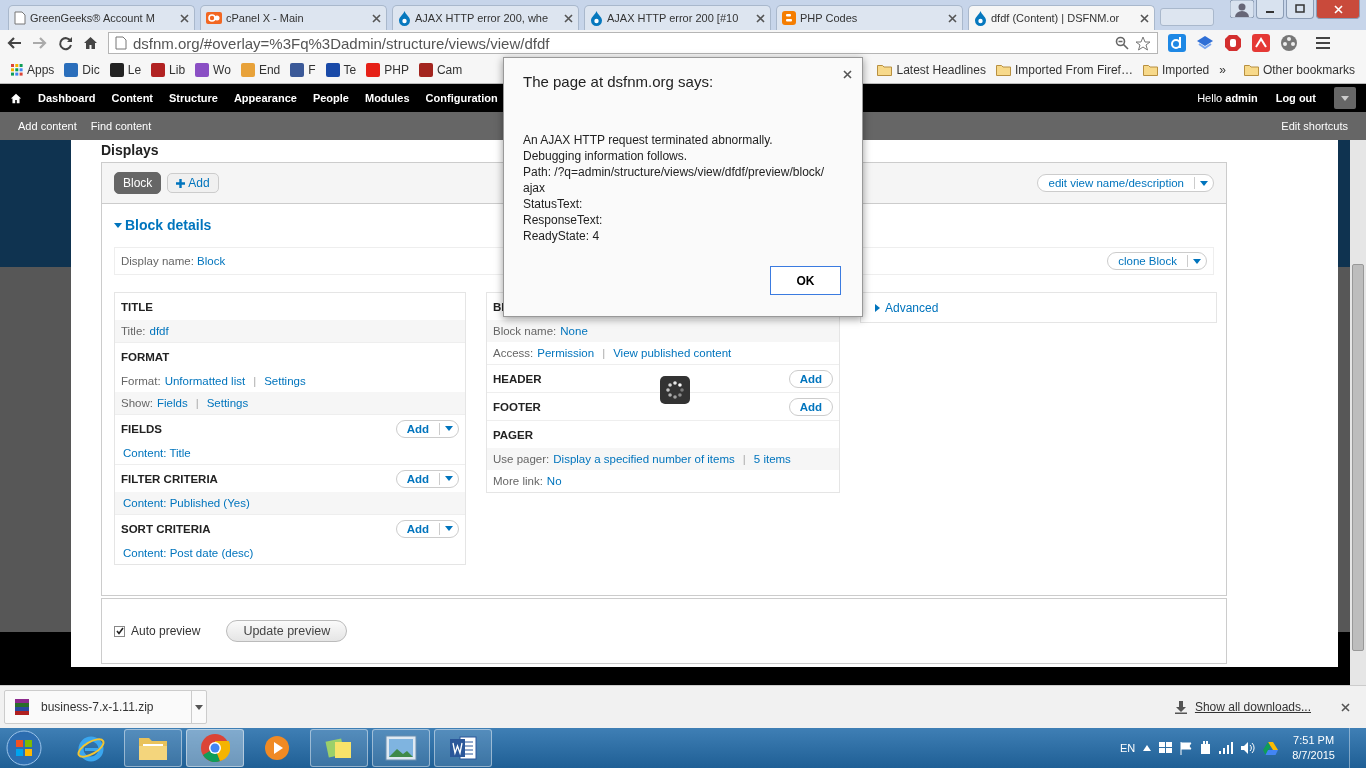  I want to click on bookmark: Lib, so click(168, 69).